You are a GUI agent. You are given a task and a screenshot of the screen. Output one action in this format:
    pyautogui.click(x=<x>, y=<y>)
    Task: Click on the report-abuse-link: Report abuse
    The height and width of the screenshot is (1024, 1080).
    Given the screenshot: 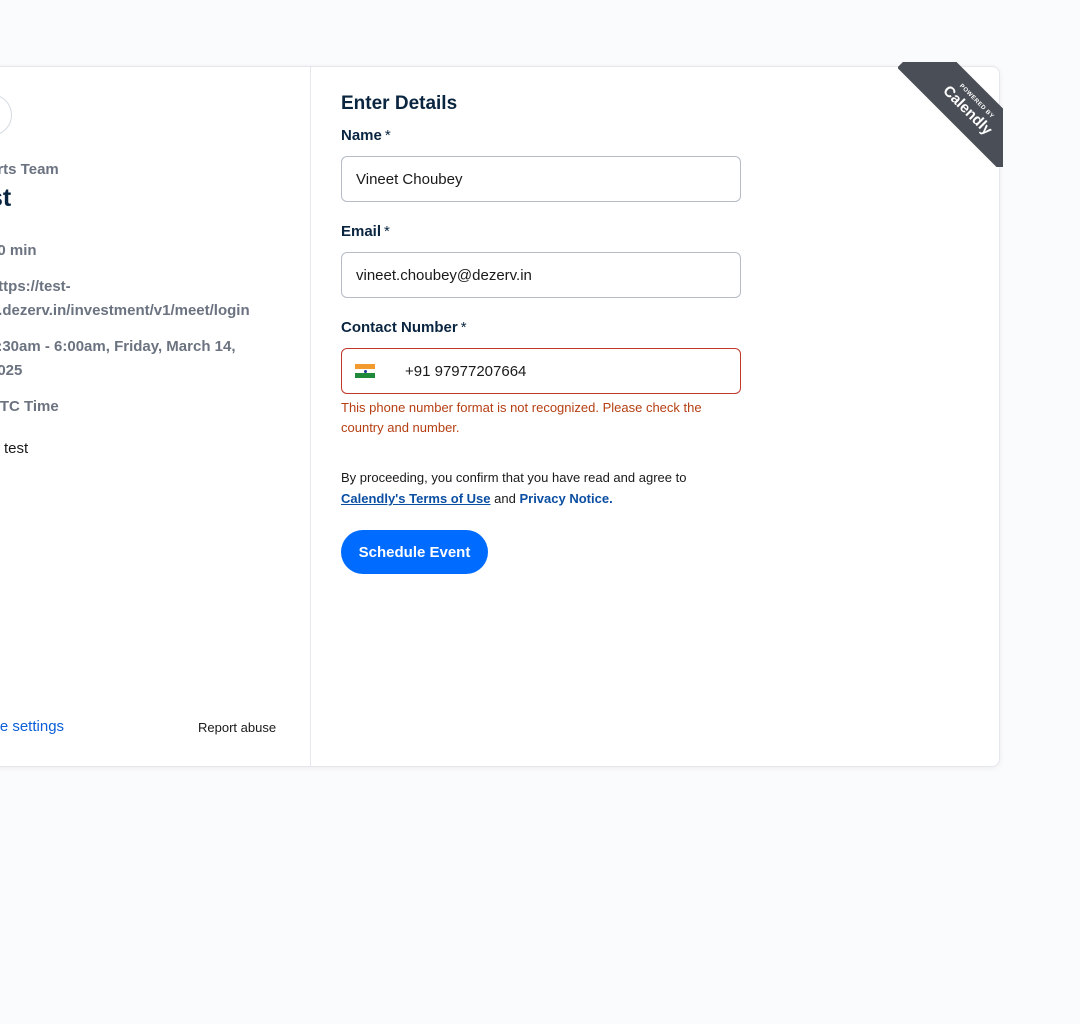 What is the action you would take?
    pyautogui.click(x=237, y=727)
    